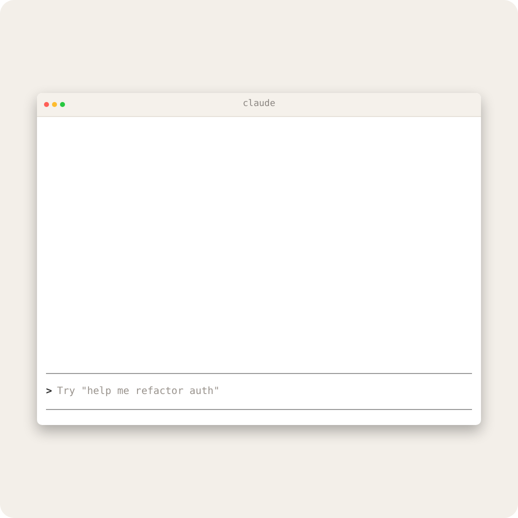  Describe the element at coordinates (46, 104) in the screenshot. I see `close-icon` at that location.